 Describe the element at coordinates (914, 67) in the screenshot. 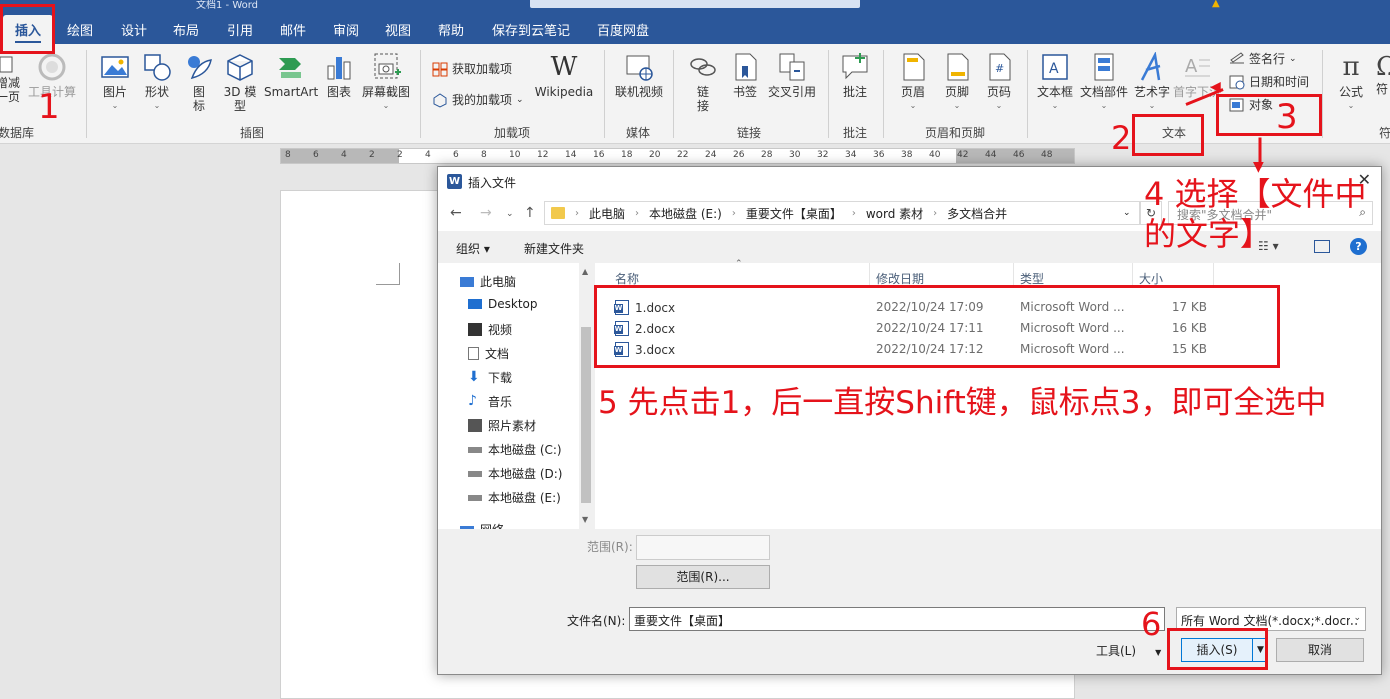

I see `header-icon` at that location.